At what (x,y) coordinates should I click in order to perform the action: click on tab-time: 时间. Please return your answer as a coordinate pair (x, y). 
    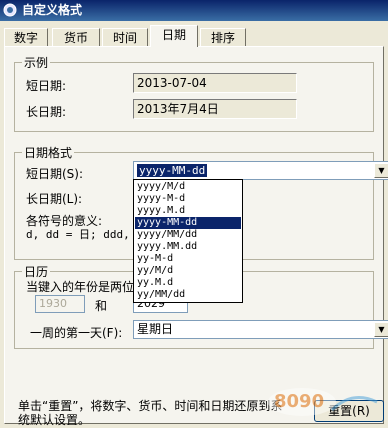
    Looking at the image, I should click on (125, 37).